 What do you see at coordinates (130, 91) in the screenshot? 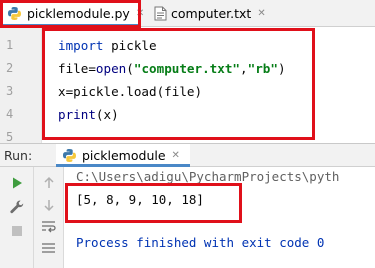
I see `code-token: x=pickle.load(file)` at bounding box center [130, 91].